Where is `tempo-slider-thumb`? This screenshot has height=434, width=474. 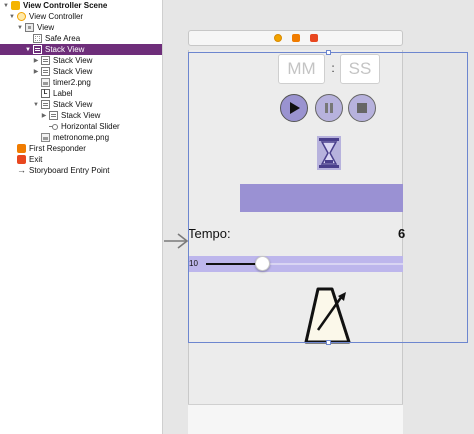
tempo-slider-thumb is located at coordinates (262, 263).